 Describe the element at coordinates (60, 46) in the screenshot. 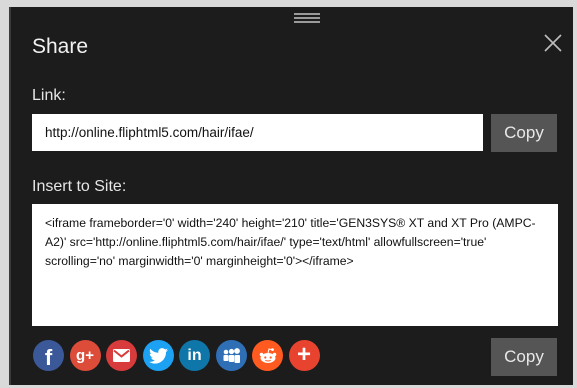

I see `dialog-title: Share` at that location.